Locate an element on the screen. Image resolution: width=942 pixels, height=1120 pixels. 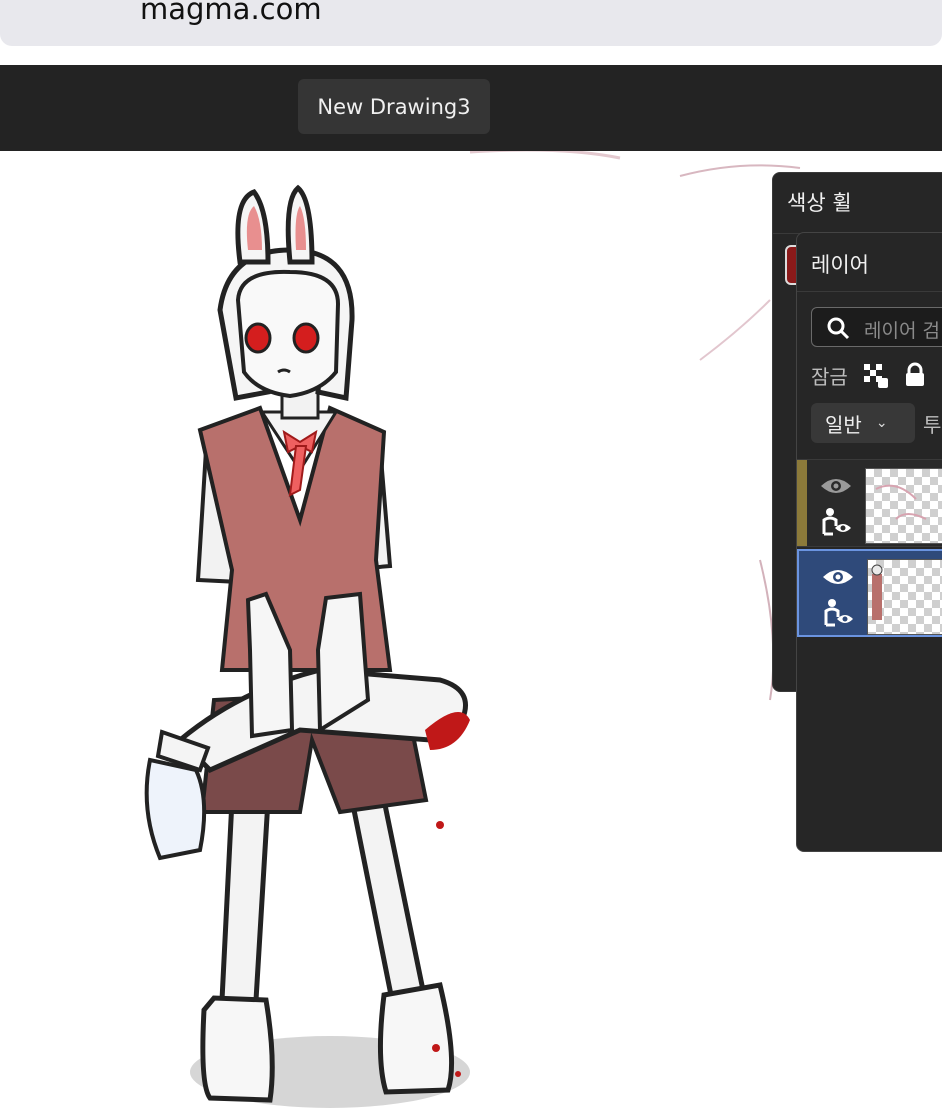
layer-row is located at coordinates (869, 503).